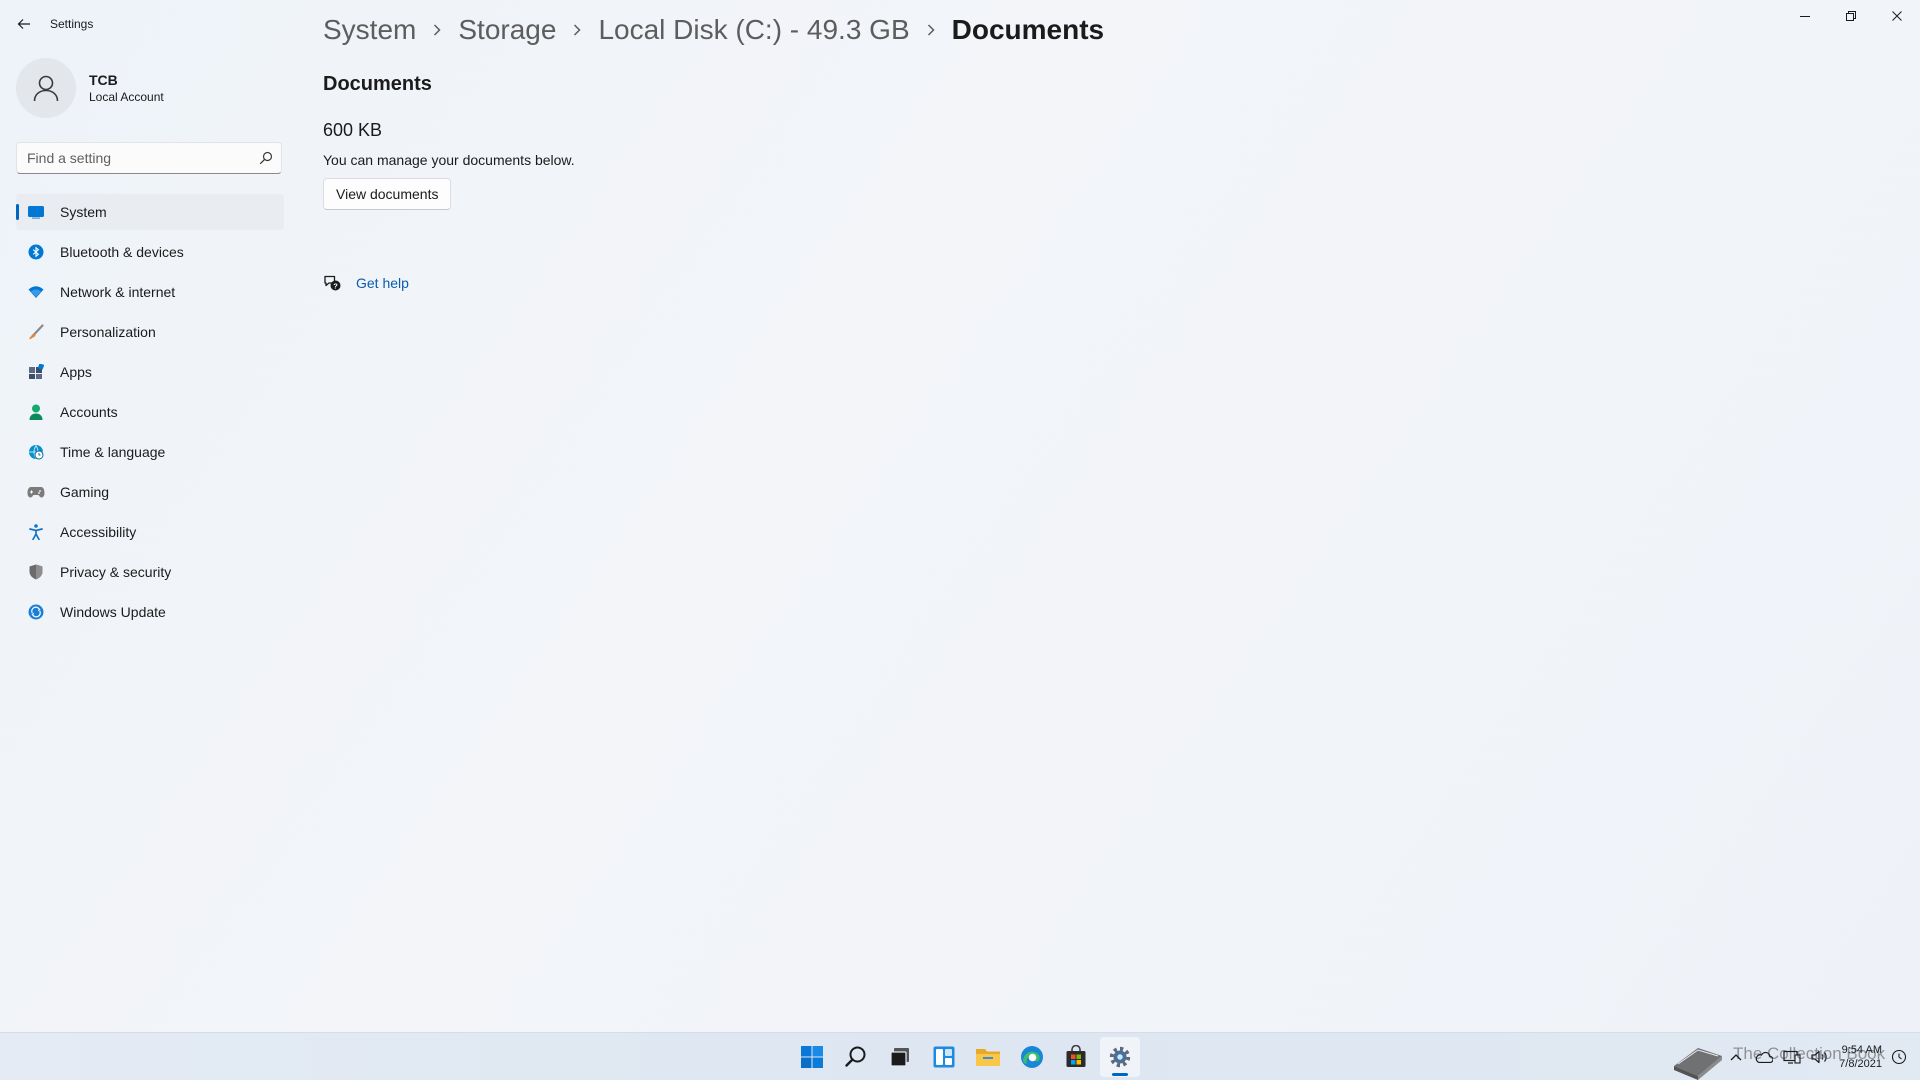  I want to click on close-icon, so click(1897, 16).